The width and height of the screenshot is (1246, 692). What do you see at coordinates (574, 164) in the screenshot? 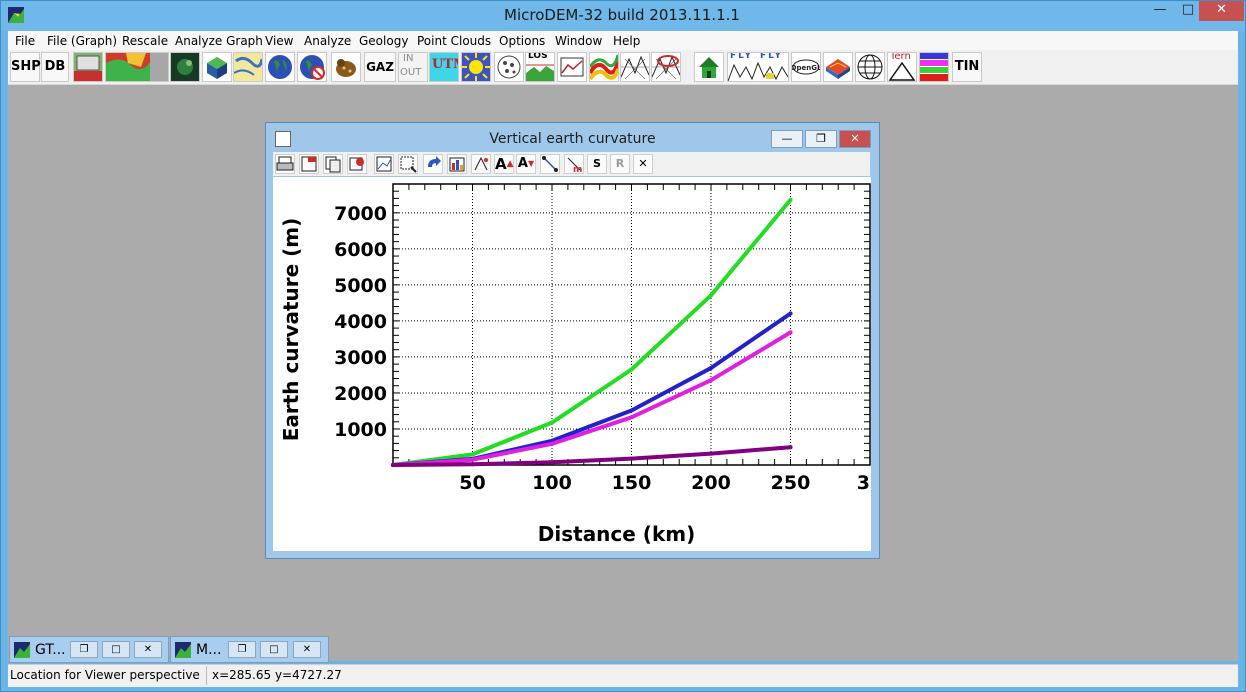
I see `slope-measure-button: m` at bounding box center [574, 164].